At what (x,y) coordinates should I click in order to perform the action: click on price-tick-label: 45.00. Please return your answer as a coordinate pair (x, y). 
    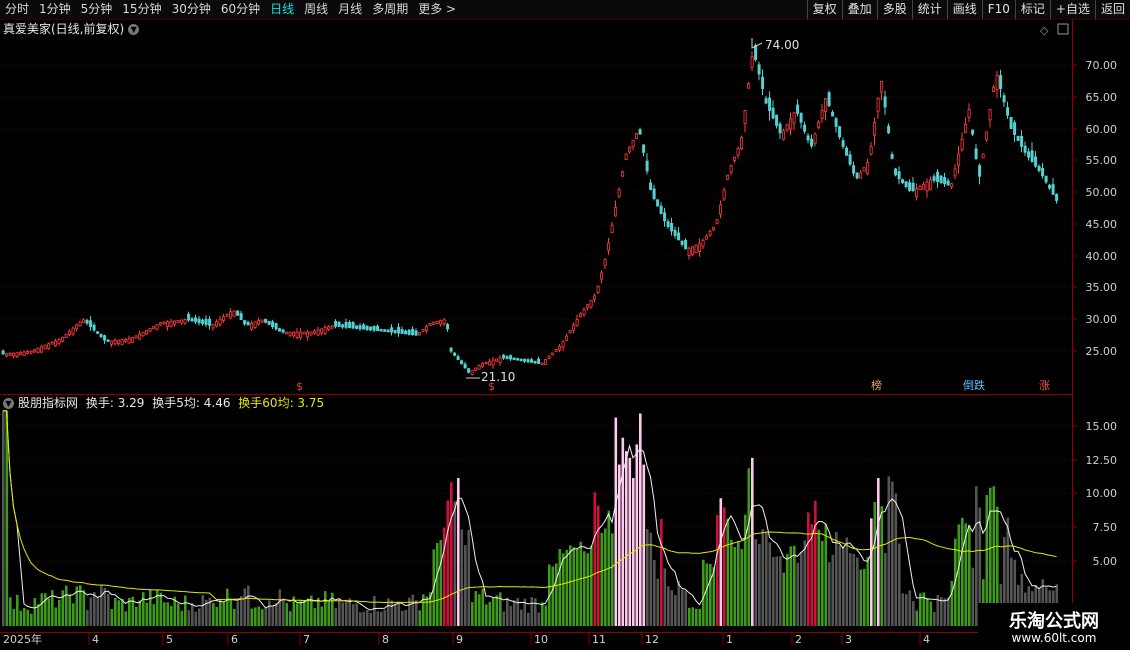
    Looking at the image, I should click on (1102, 224).